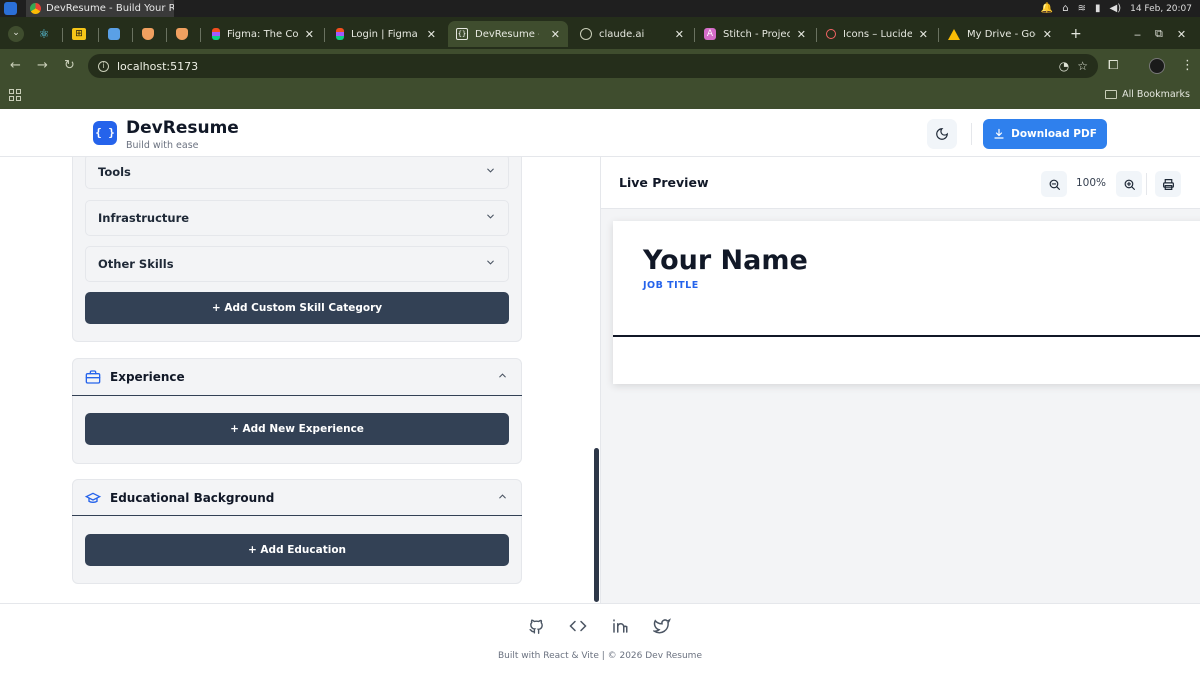 The width and height of the screenshot is (1200, 675). I want to click on tab-search-button: ⌄, so click(16, 34).